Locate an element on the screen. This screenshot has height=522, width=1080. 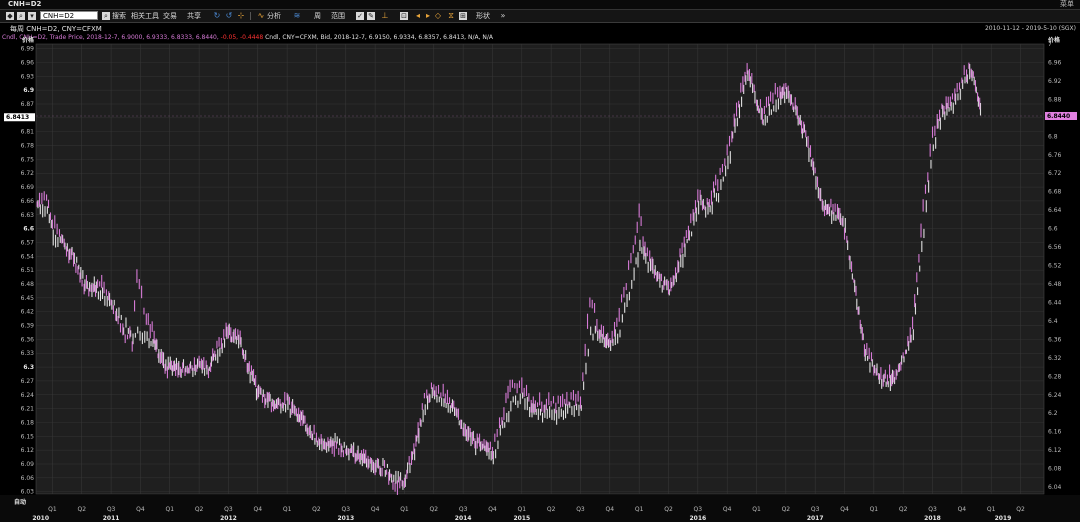
y-tick-label-left: 6.03 is located at coordinates (28, 492).